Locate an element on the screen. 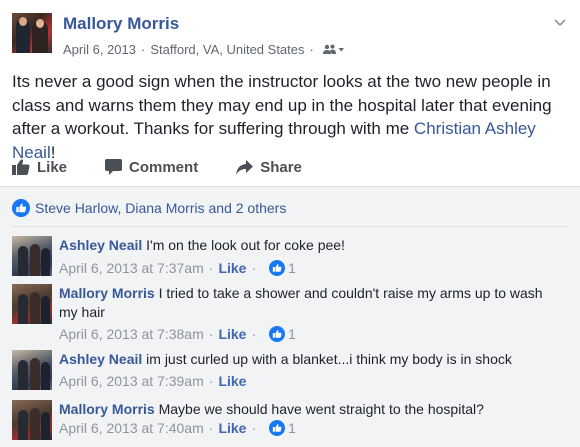 This screenshot has height=447, width=580. comment-meta: April 6, 2013 at 7:39am · Like is located at coordinates (152, 381).